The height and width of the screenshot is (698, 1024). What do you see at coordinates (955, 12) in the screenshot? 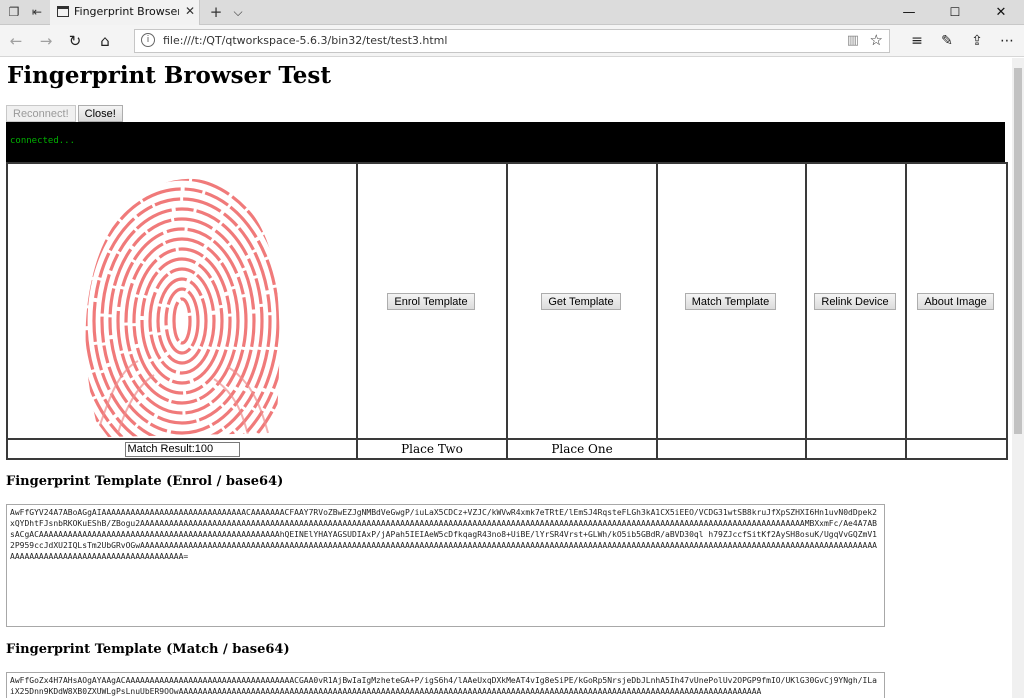
I see `maximize-icon: ☐` at bounding box center [955, 12].